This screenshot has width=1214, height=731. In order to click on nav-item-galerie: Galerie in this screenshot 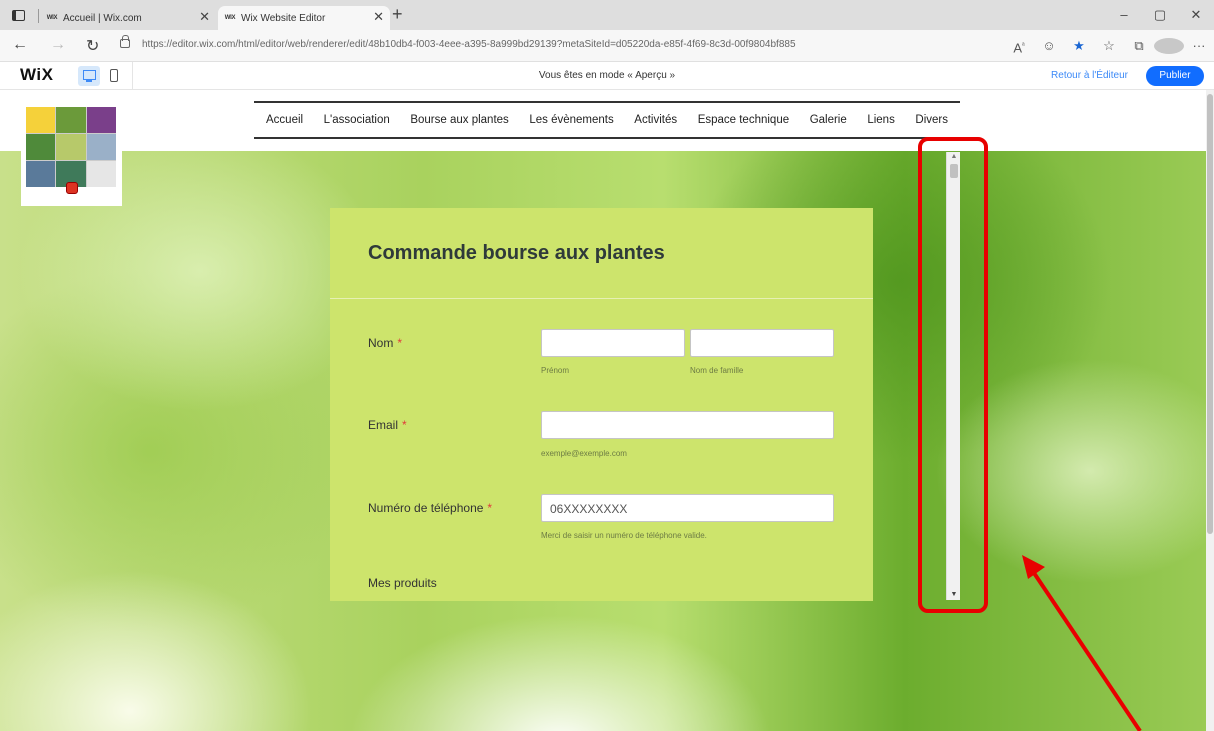, I will do `click(828, 120)`.